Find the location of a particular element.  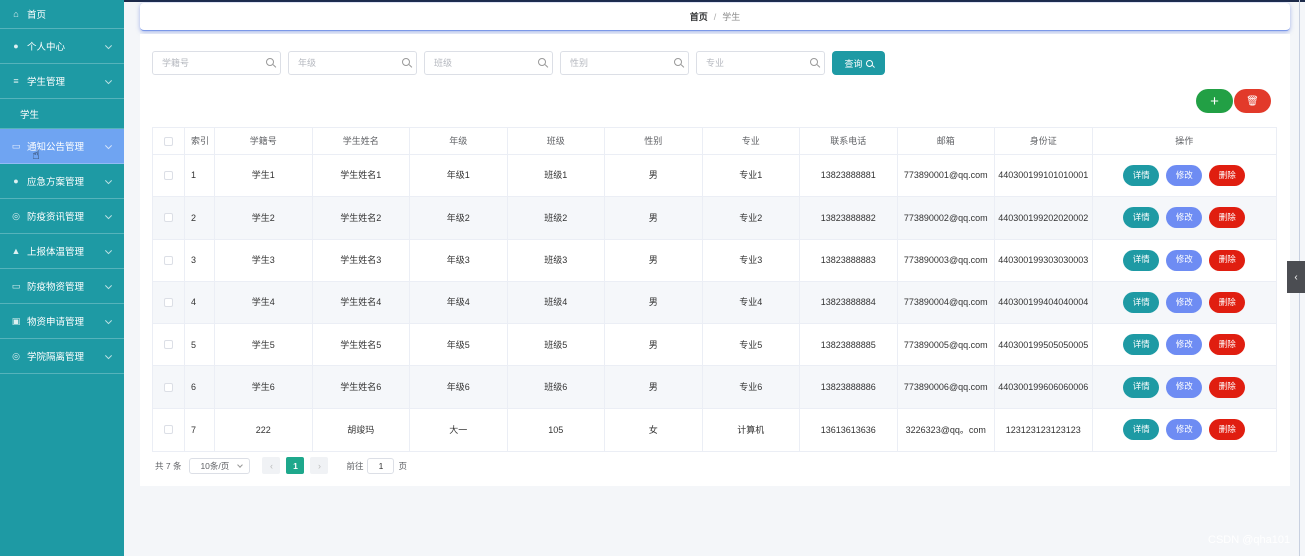

table-cell: 大一 is located at coordinates (459, 430).